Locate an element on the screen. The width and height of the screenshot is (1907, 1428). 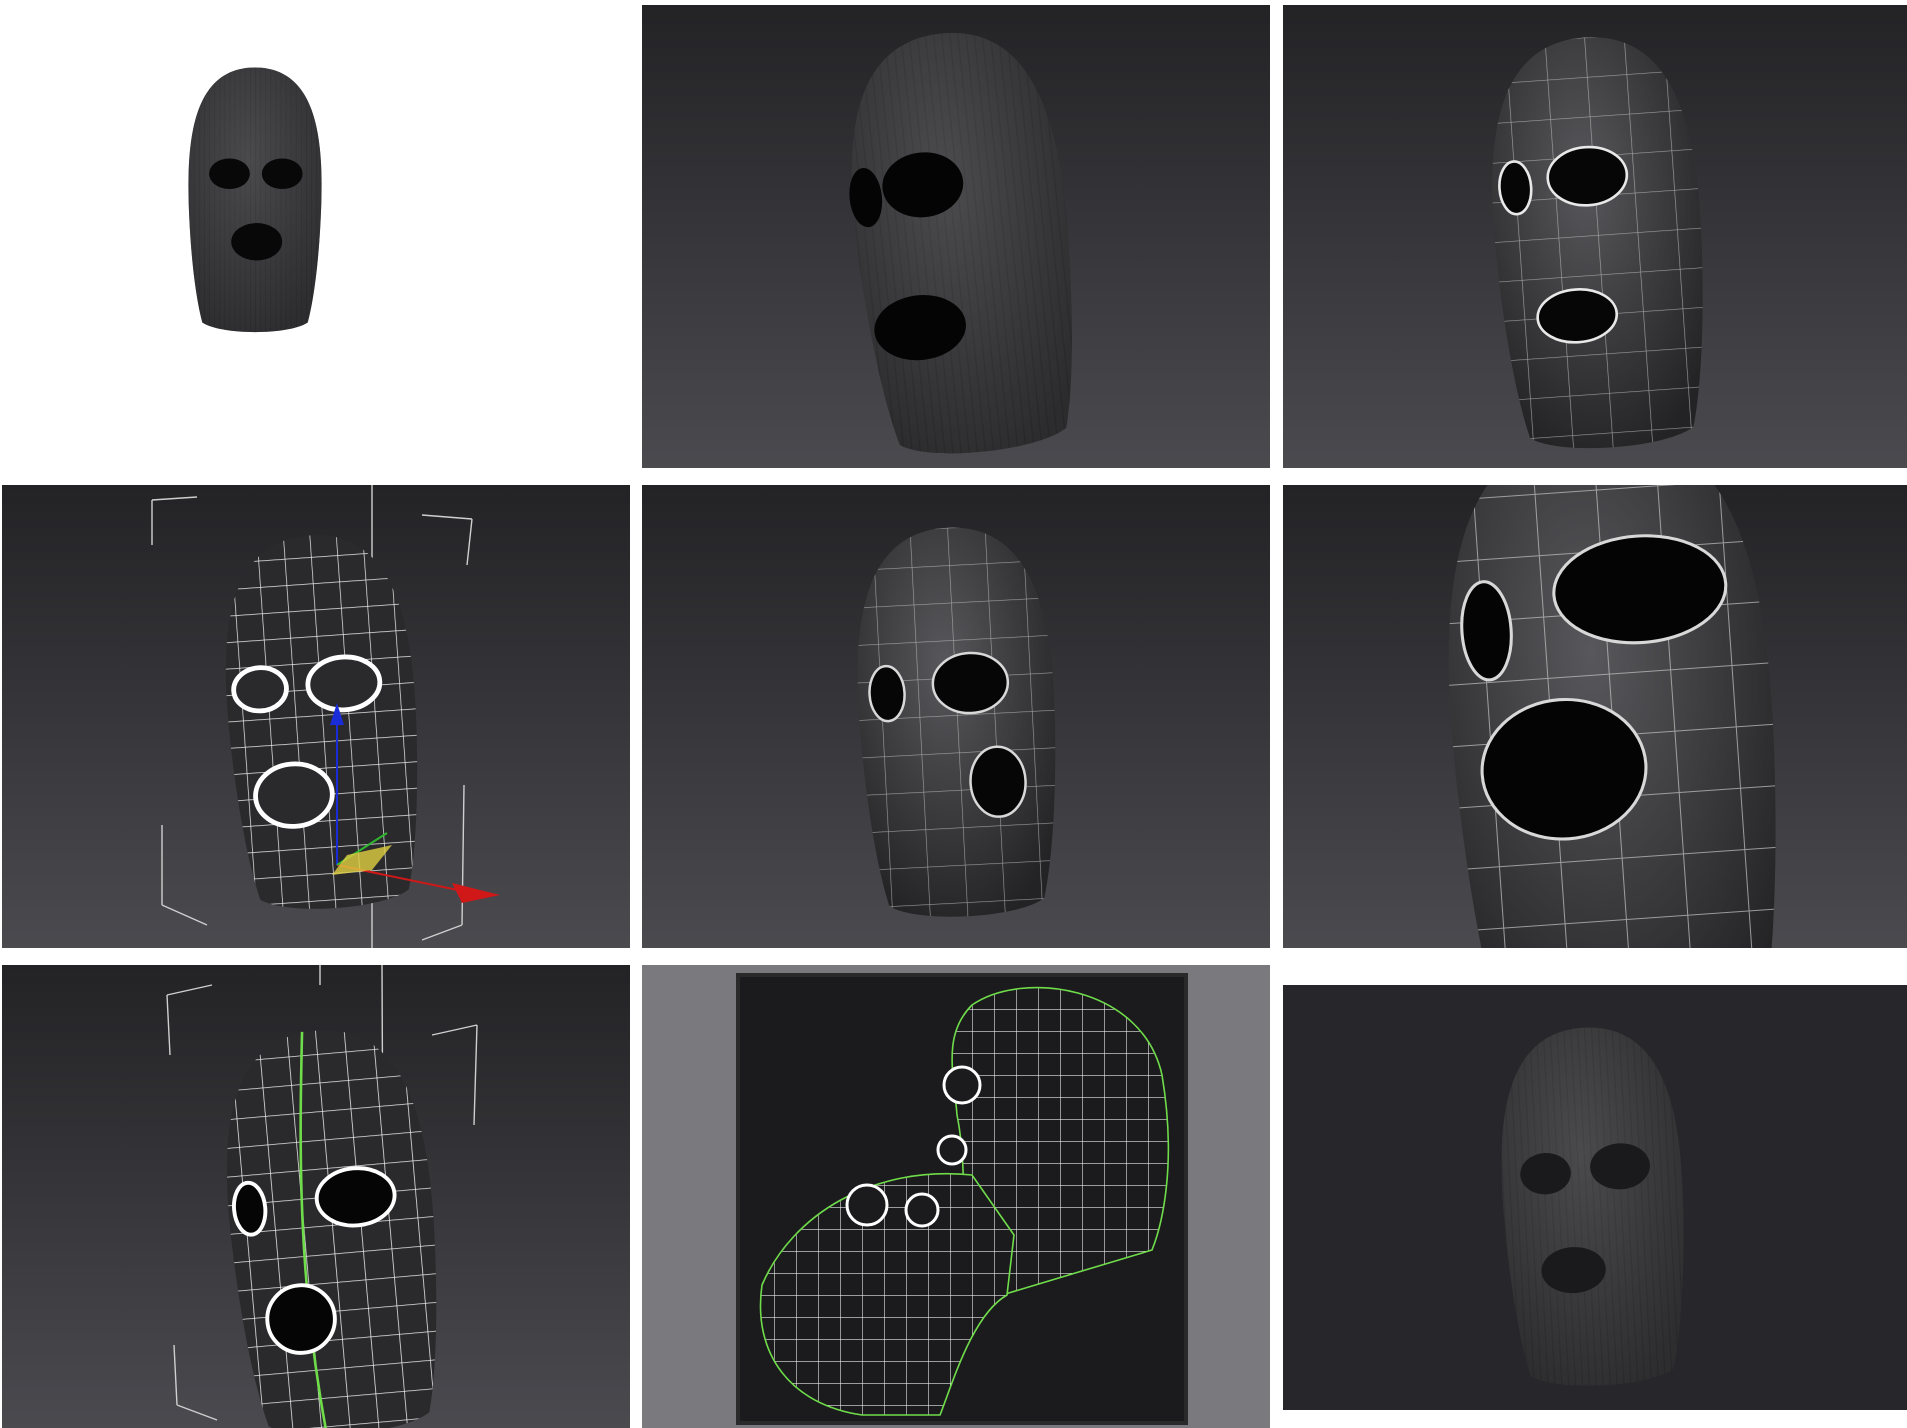
mask-render-front-white is located at coordinates (260, 195).